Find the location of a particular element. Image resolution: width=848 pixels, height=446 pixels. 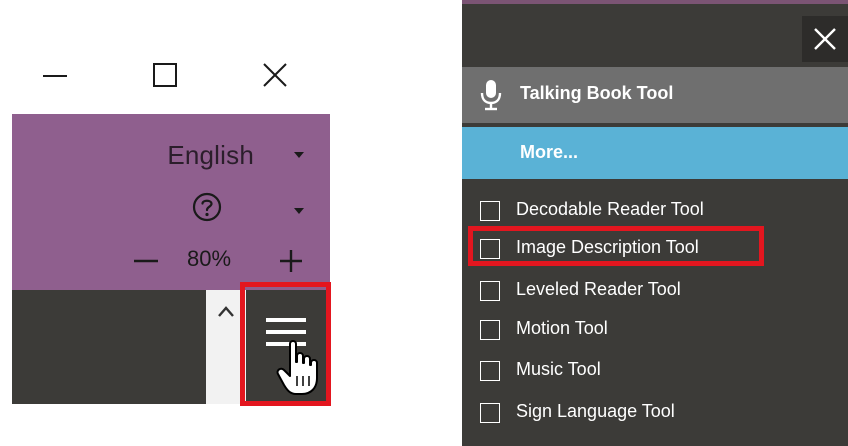

plus-icon is located at coordinates (291, 261).